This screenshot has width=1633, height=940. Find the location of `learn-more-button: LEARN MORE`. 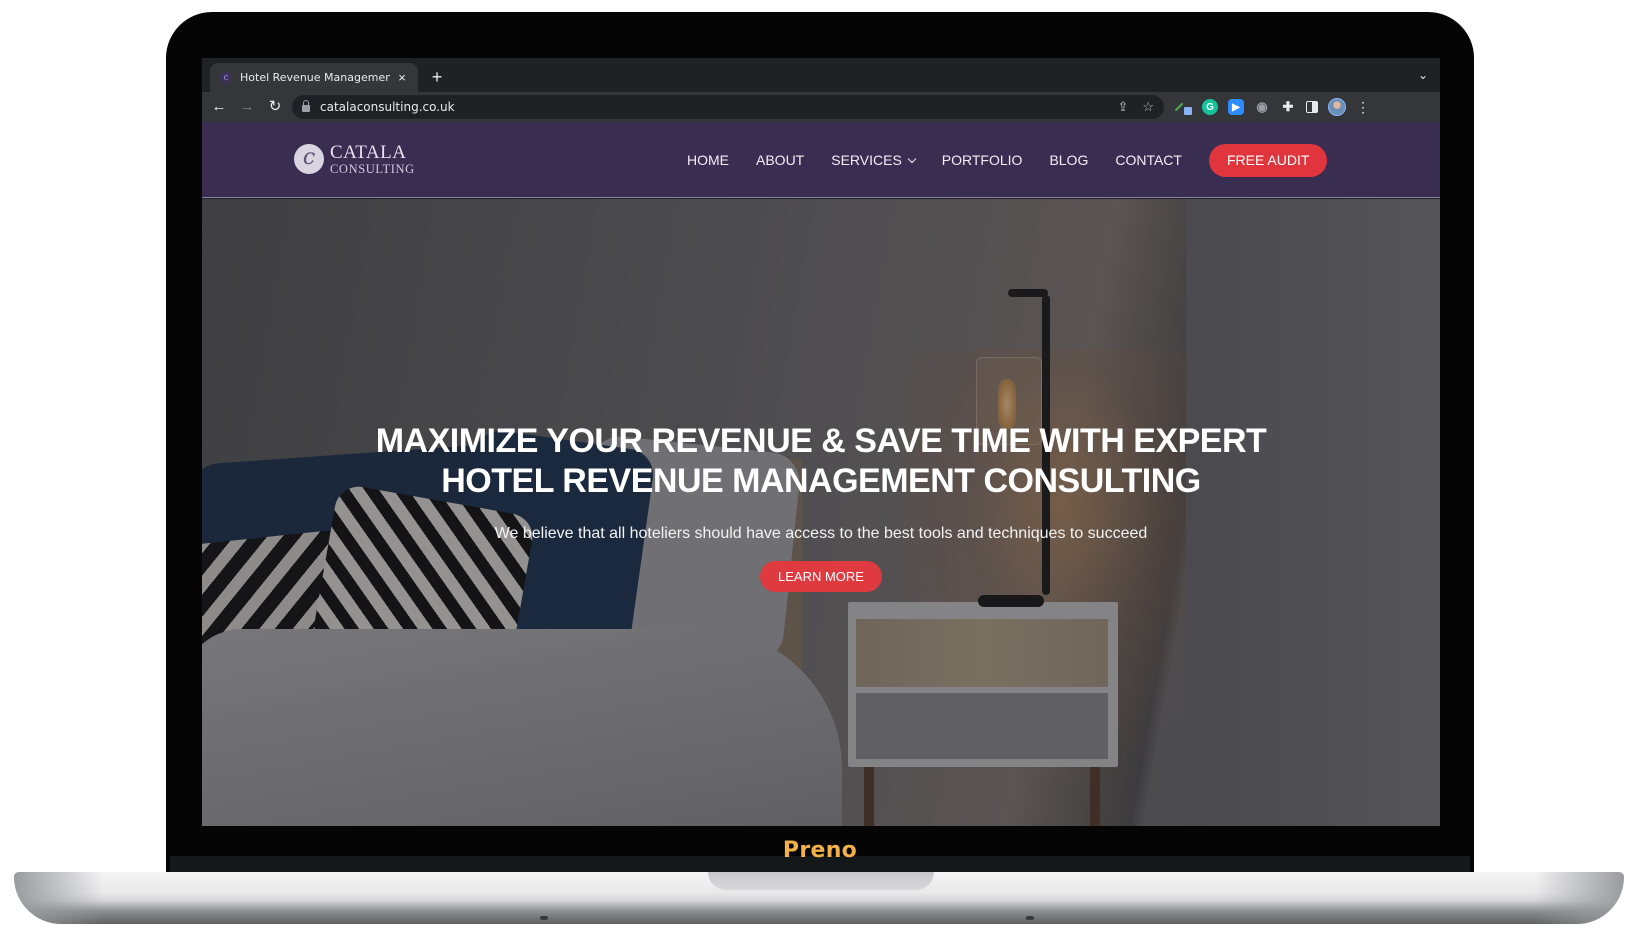

learn-more-button: LEARN MORE is located at coordinates (821, 576).